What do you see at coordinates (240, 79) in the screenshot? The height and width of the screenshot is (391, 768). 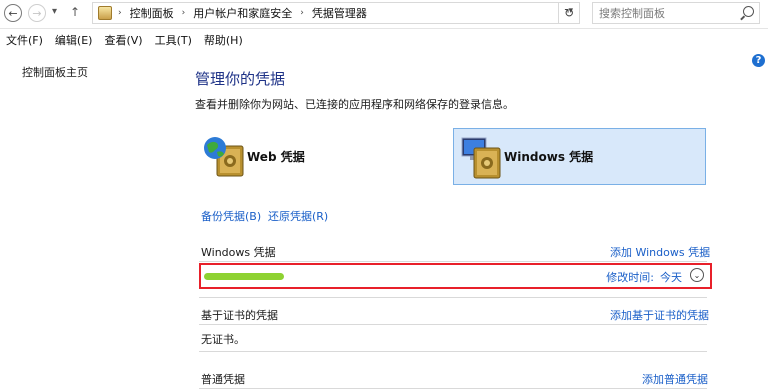 I see `page-title: 管理你的凭据` at bounding box center [240, 79].